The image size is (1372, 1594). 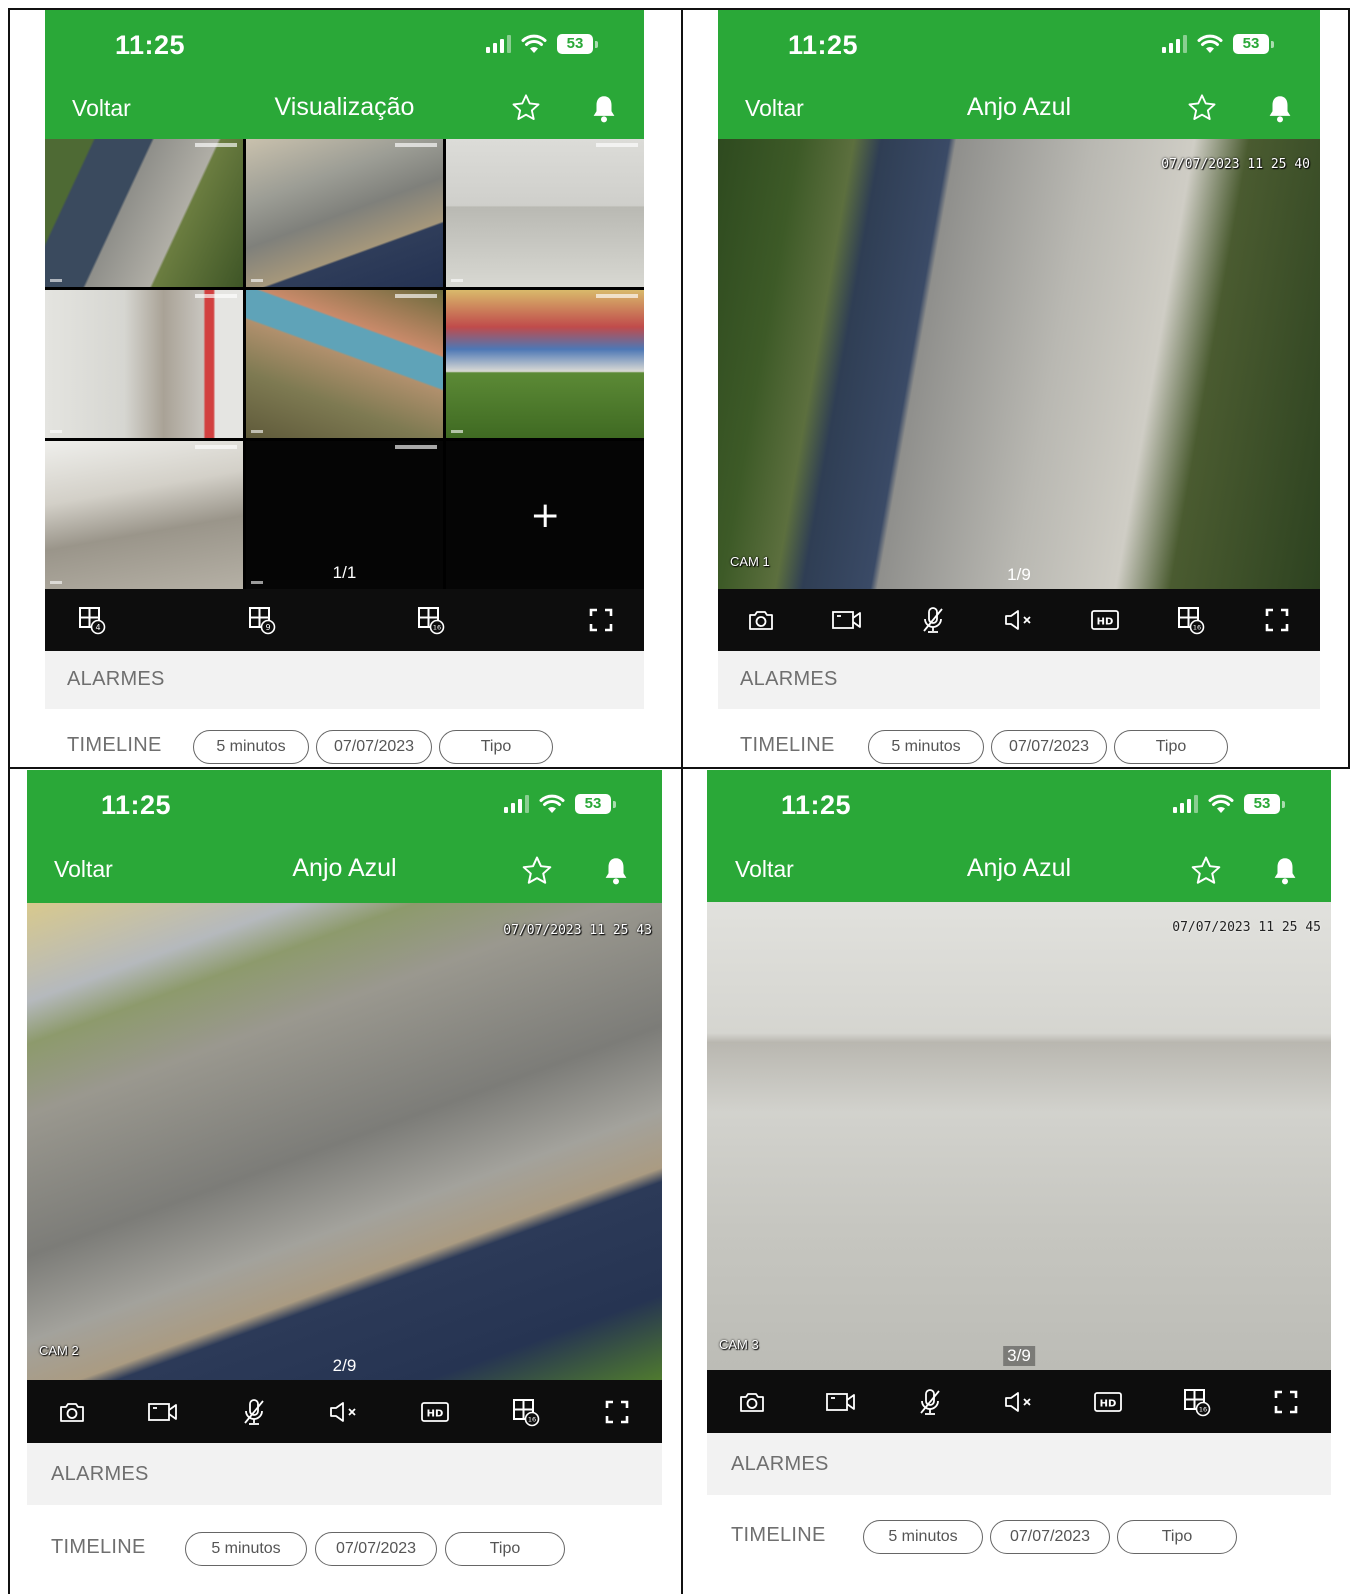 I want to click on add-camera-plus-icon: +, so click(x=545, y=515).